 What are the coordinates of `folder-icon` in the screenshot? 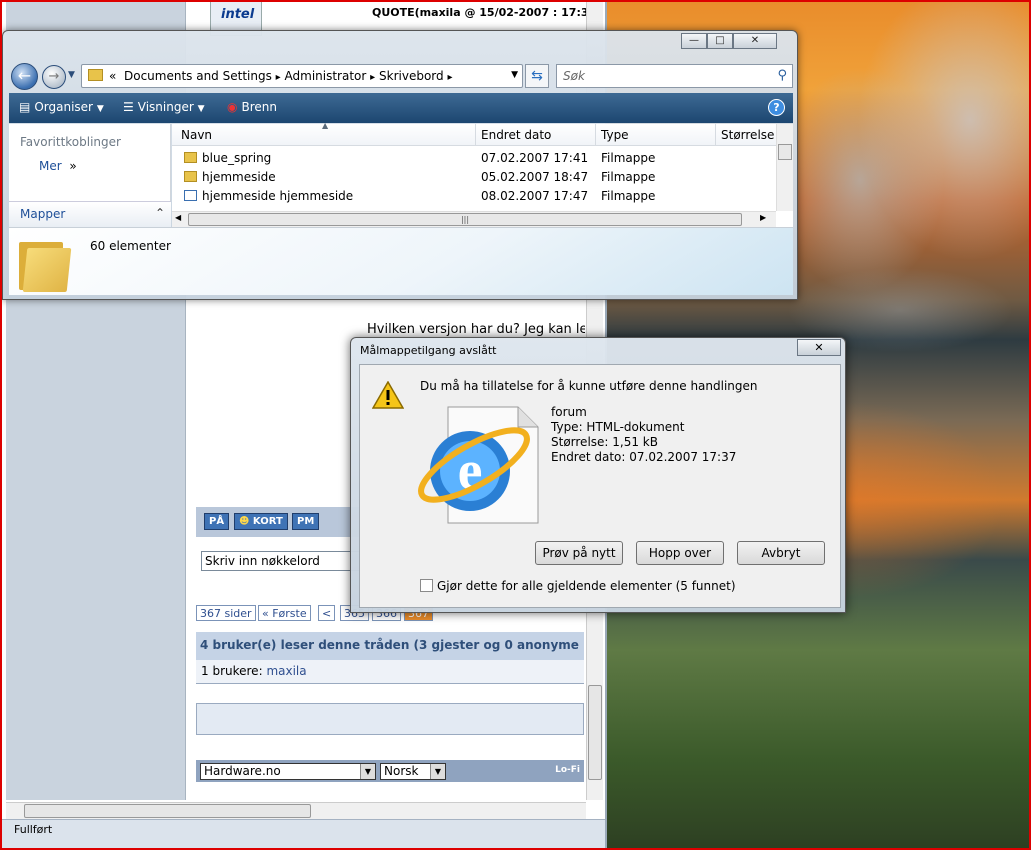 It's located at (190, 176).